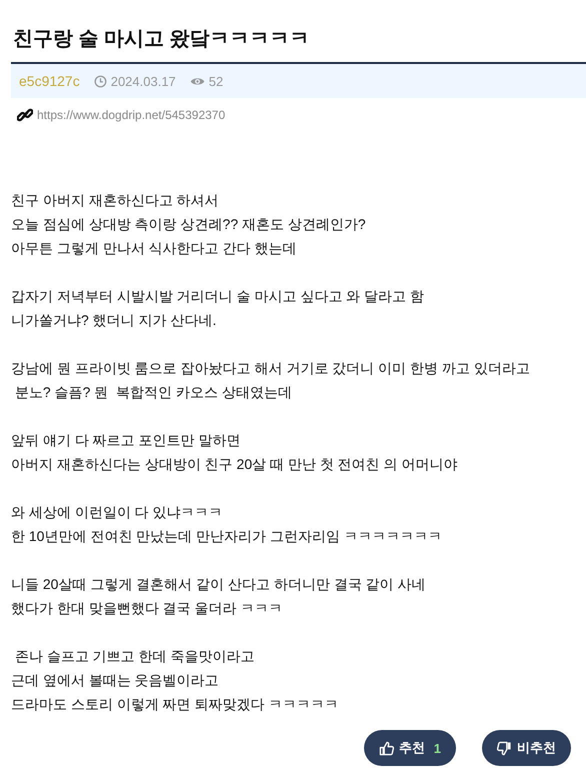 Image resolution: width=586 pixels, height=768 pixels. What do you see at coordinates (115, 200) in the screenshot?
I see `body-text-line: 친구 아버지 재혼하신다고 하셔서` at bounding box center [115, 200].